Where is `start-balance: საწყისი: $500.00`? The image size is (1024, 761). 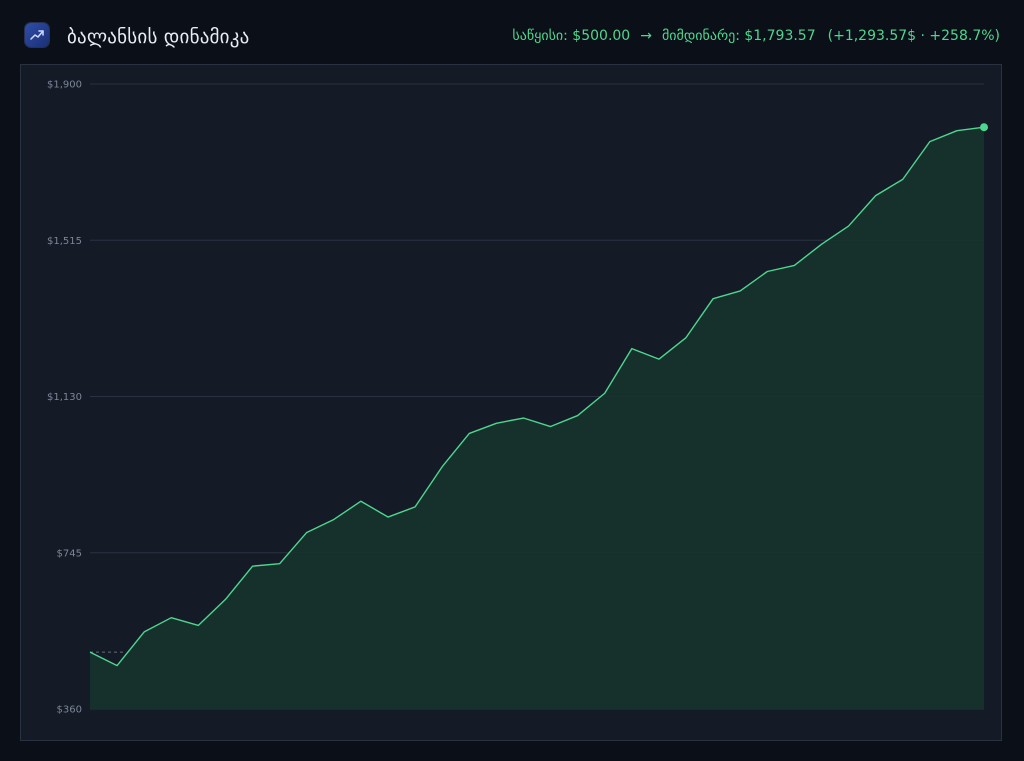
start-balance: საწყისი: $500.00 is located at coordinates (571, 36).